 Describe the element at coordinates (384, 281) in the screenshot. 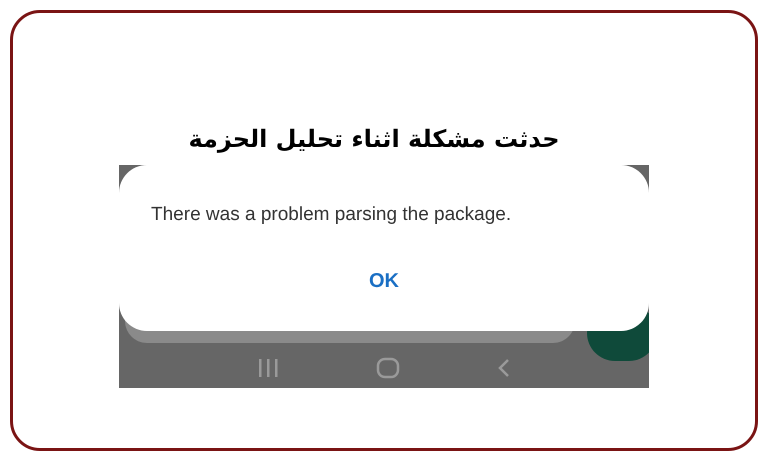

I see `ok-button: OK` at that location.